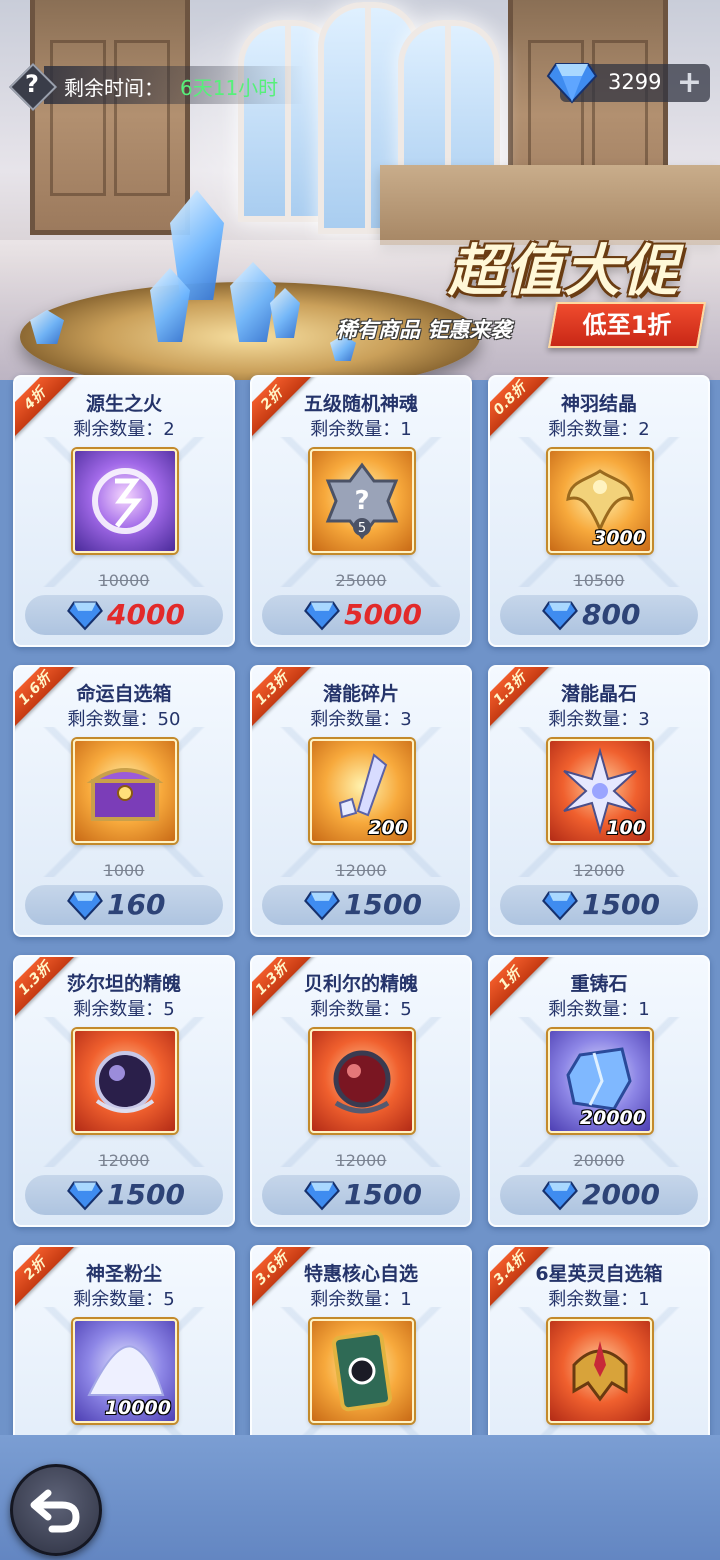  I want to click on shop-item-card: 0.8折 神羽结晶 剩余数量：2 3000 10500 800, so click(599, 511).